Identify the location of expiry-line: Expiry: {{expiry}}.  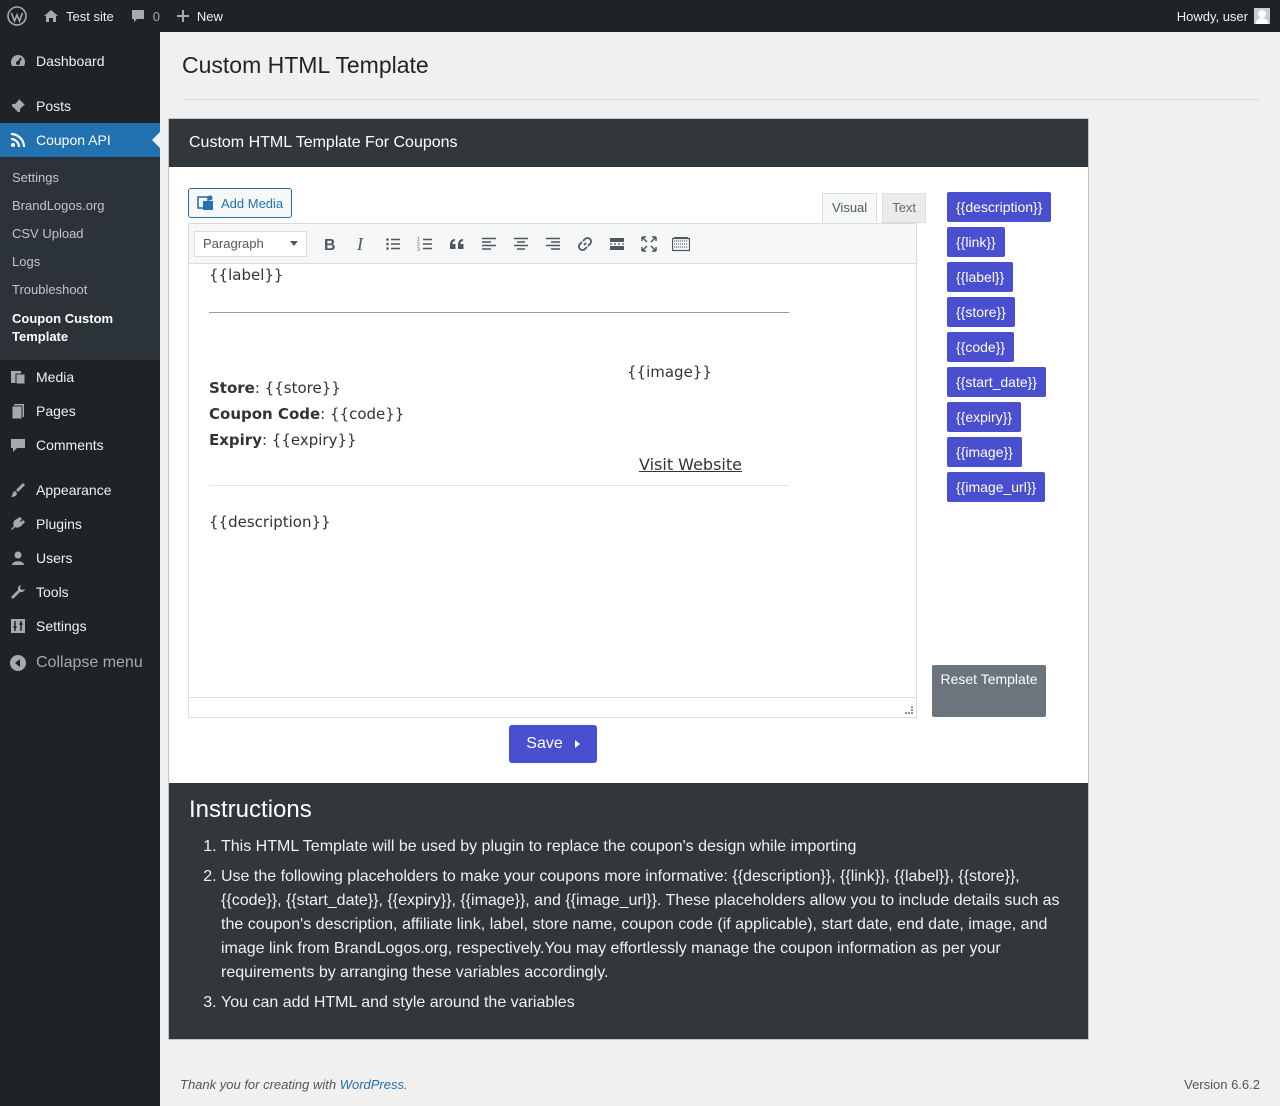
(306, 440).